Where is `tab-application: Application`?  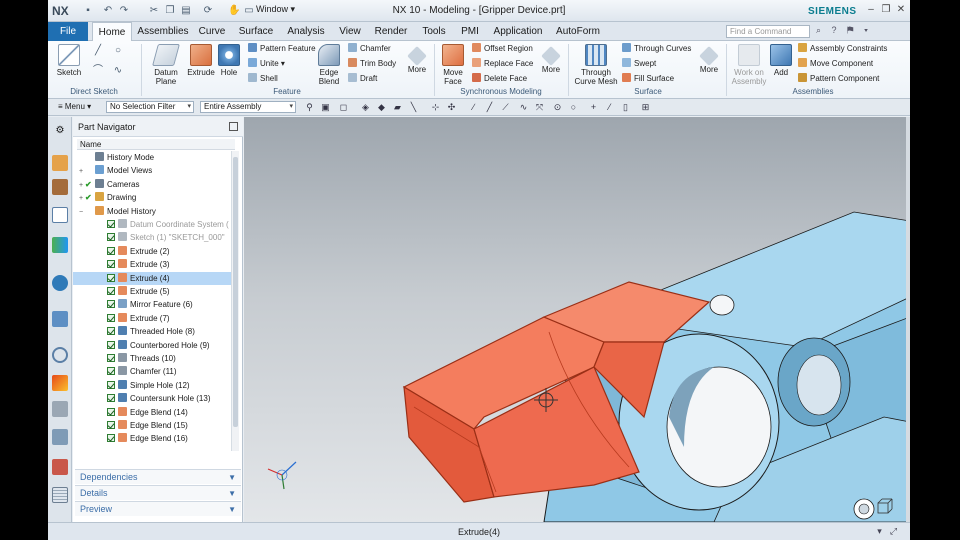 tab-application: Application is located at coordinates (518, 31).